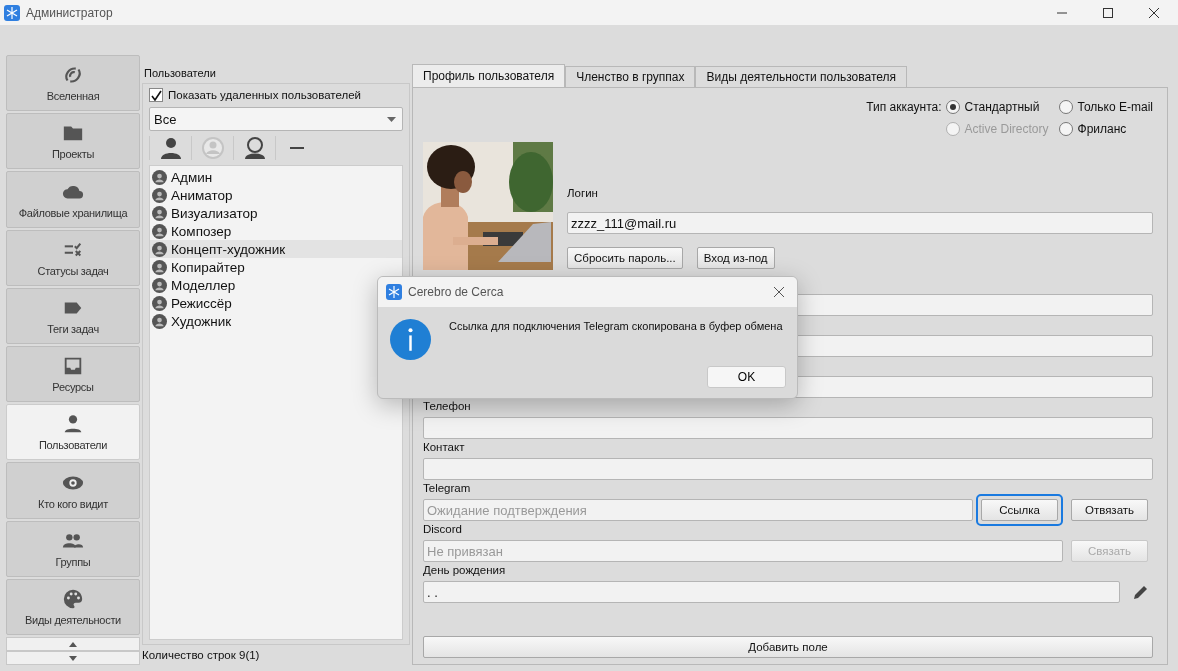 This screenshot has height=671, width=1178. I want to click on user-outline-icon, so click(254, 148).